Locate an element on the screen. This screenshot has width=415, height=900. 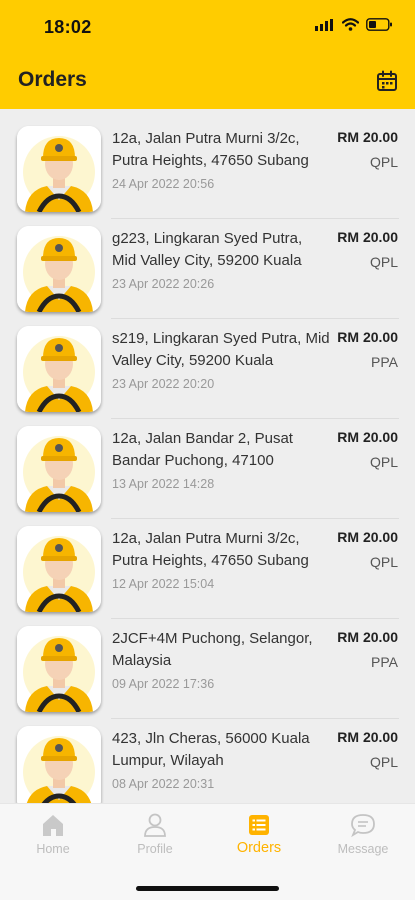
app-header: 18:02 Orders is located at coordinates (207, 54).